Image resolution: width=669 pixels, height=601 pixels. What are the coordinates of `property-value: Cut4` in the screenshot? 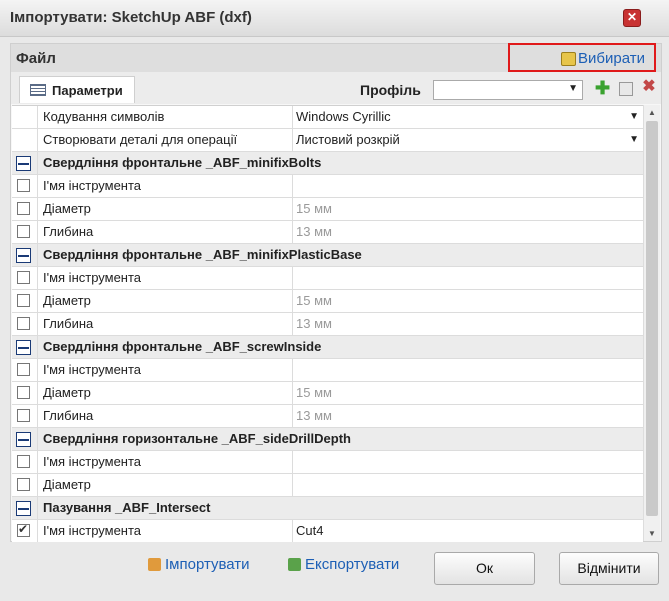 It's located at (467, 531).